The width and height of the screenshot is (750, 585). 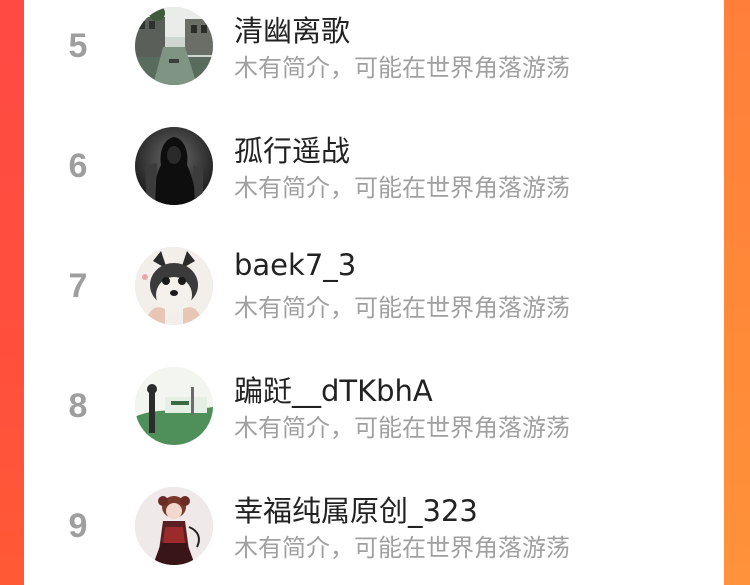 I want to click on left-gradient-edge, so click(x=12, y=292).